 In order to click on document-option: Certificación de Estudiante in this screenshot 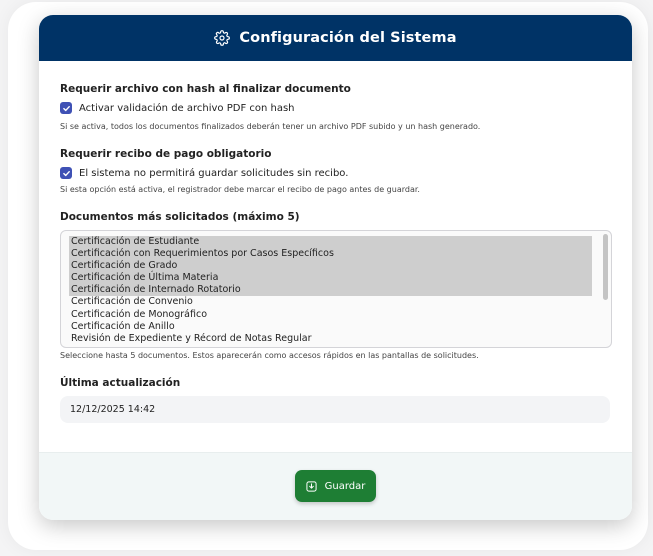, I will do `click(330, 242)`.